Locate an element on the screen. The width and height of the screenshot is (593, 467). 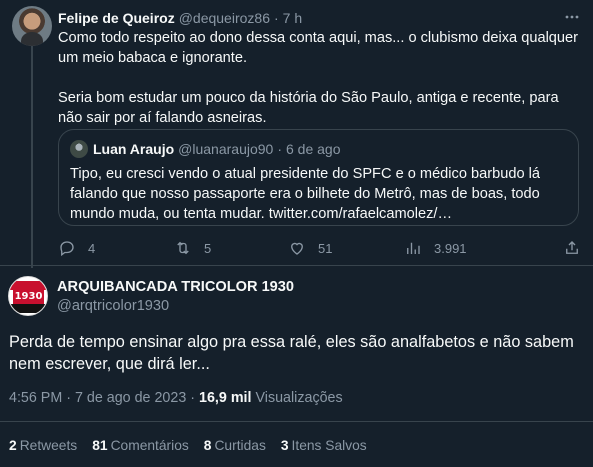
retweet-icon is located at coordinates (183, 248).